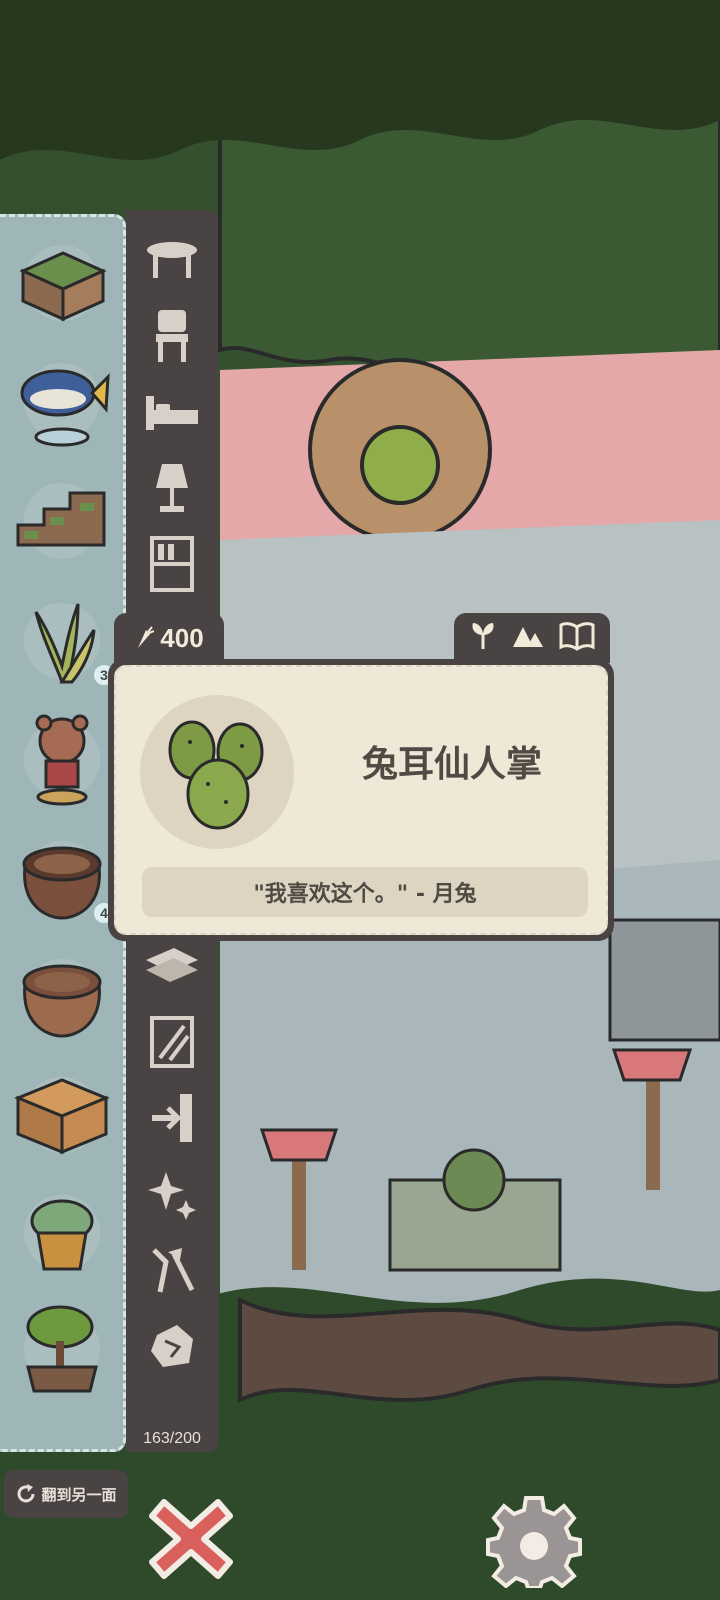  What do you see at coordinates (365, 892) in the screenshot?
I see `item-quote: "我喜欢这个。" - 月兔` at bounding box center [365, 892].